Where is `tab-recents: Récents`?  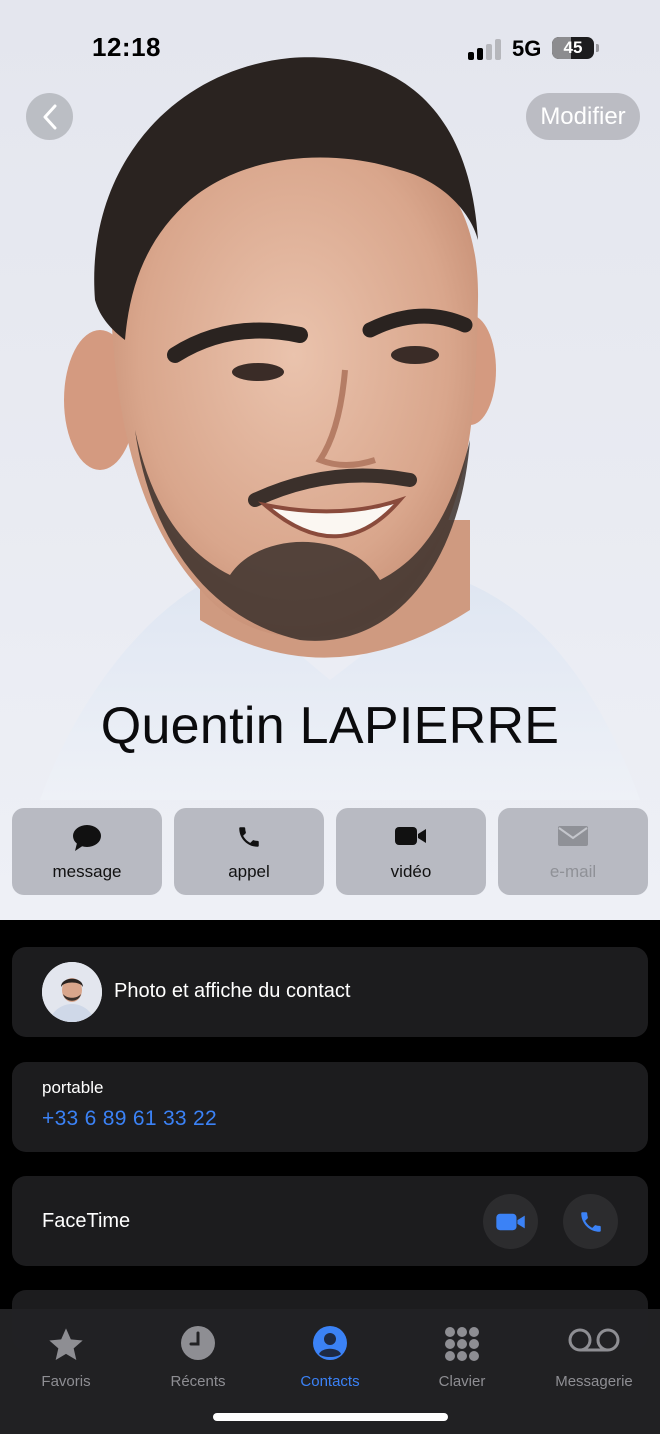
tab-recents: Récents is located at coordinates (198, 1354).